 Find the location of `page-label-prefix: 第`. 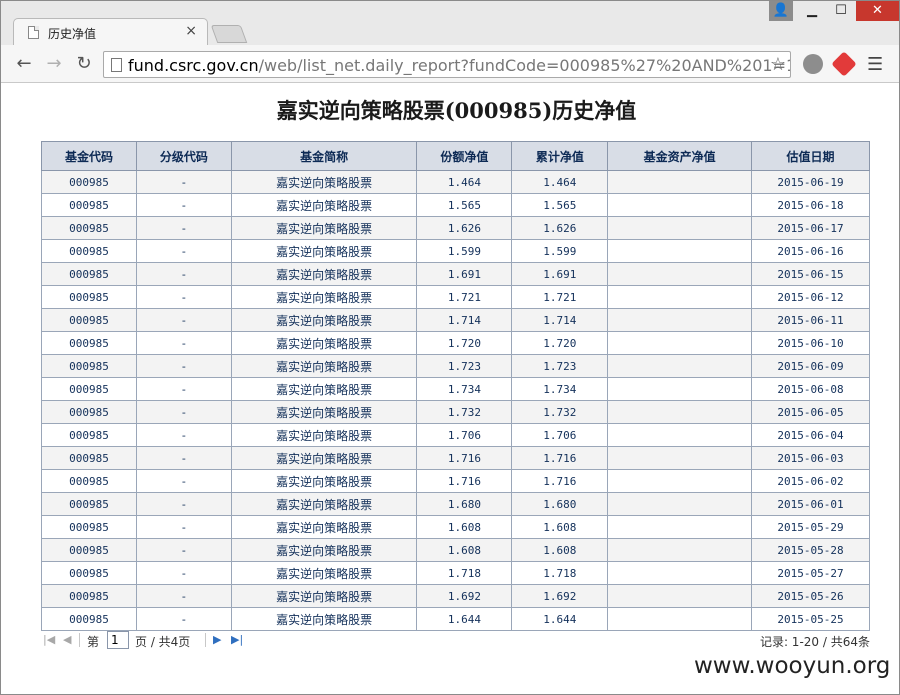

page-label-prefix: 第 is located at coordinates (93, 642).